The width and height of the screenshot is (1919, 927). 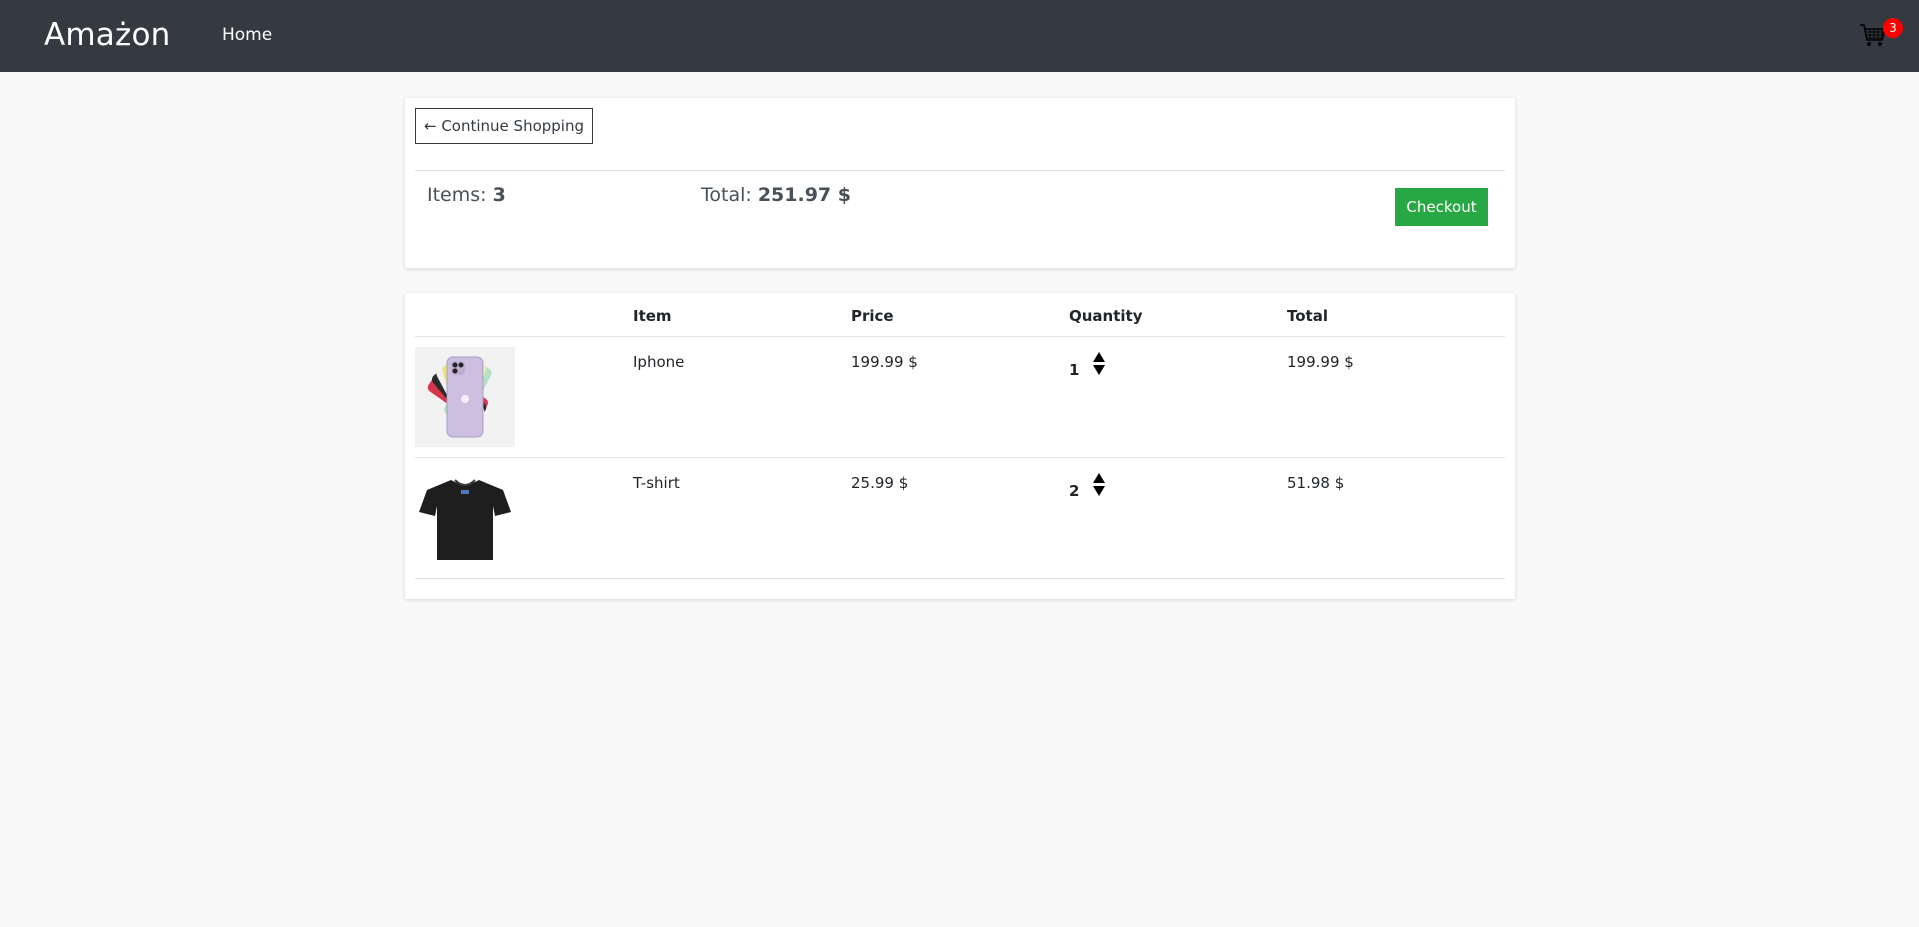 What do you see at coordinates (466, 195) in the screenshot?
I see `items-count: Items: 3` at bounding box center [466, 195].